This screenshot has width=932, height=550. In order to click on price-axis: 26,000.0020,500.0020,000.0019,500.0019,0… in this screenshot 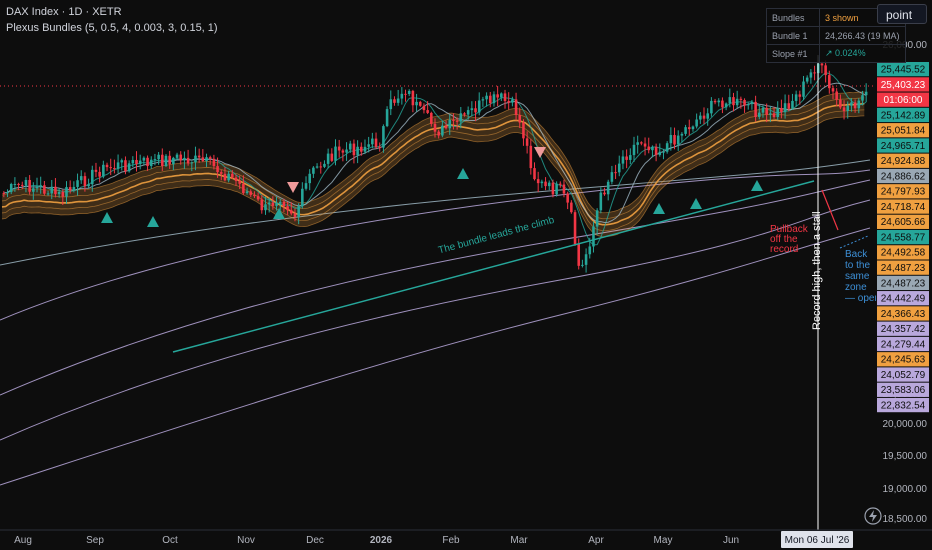, I will do `click(904, 265)`.